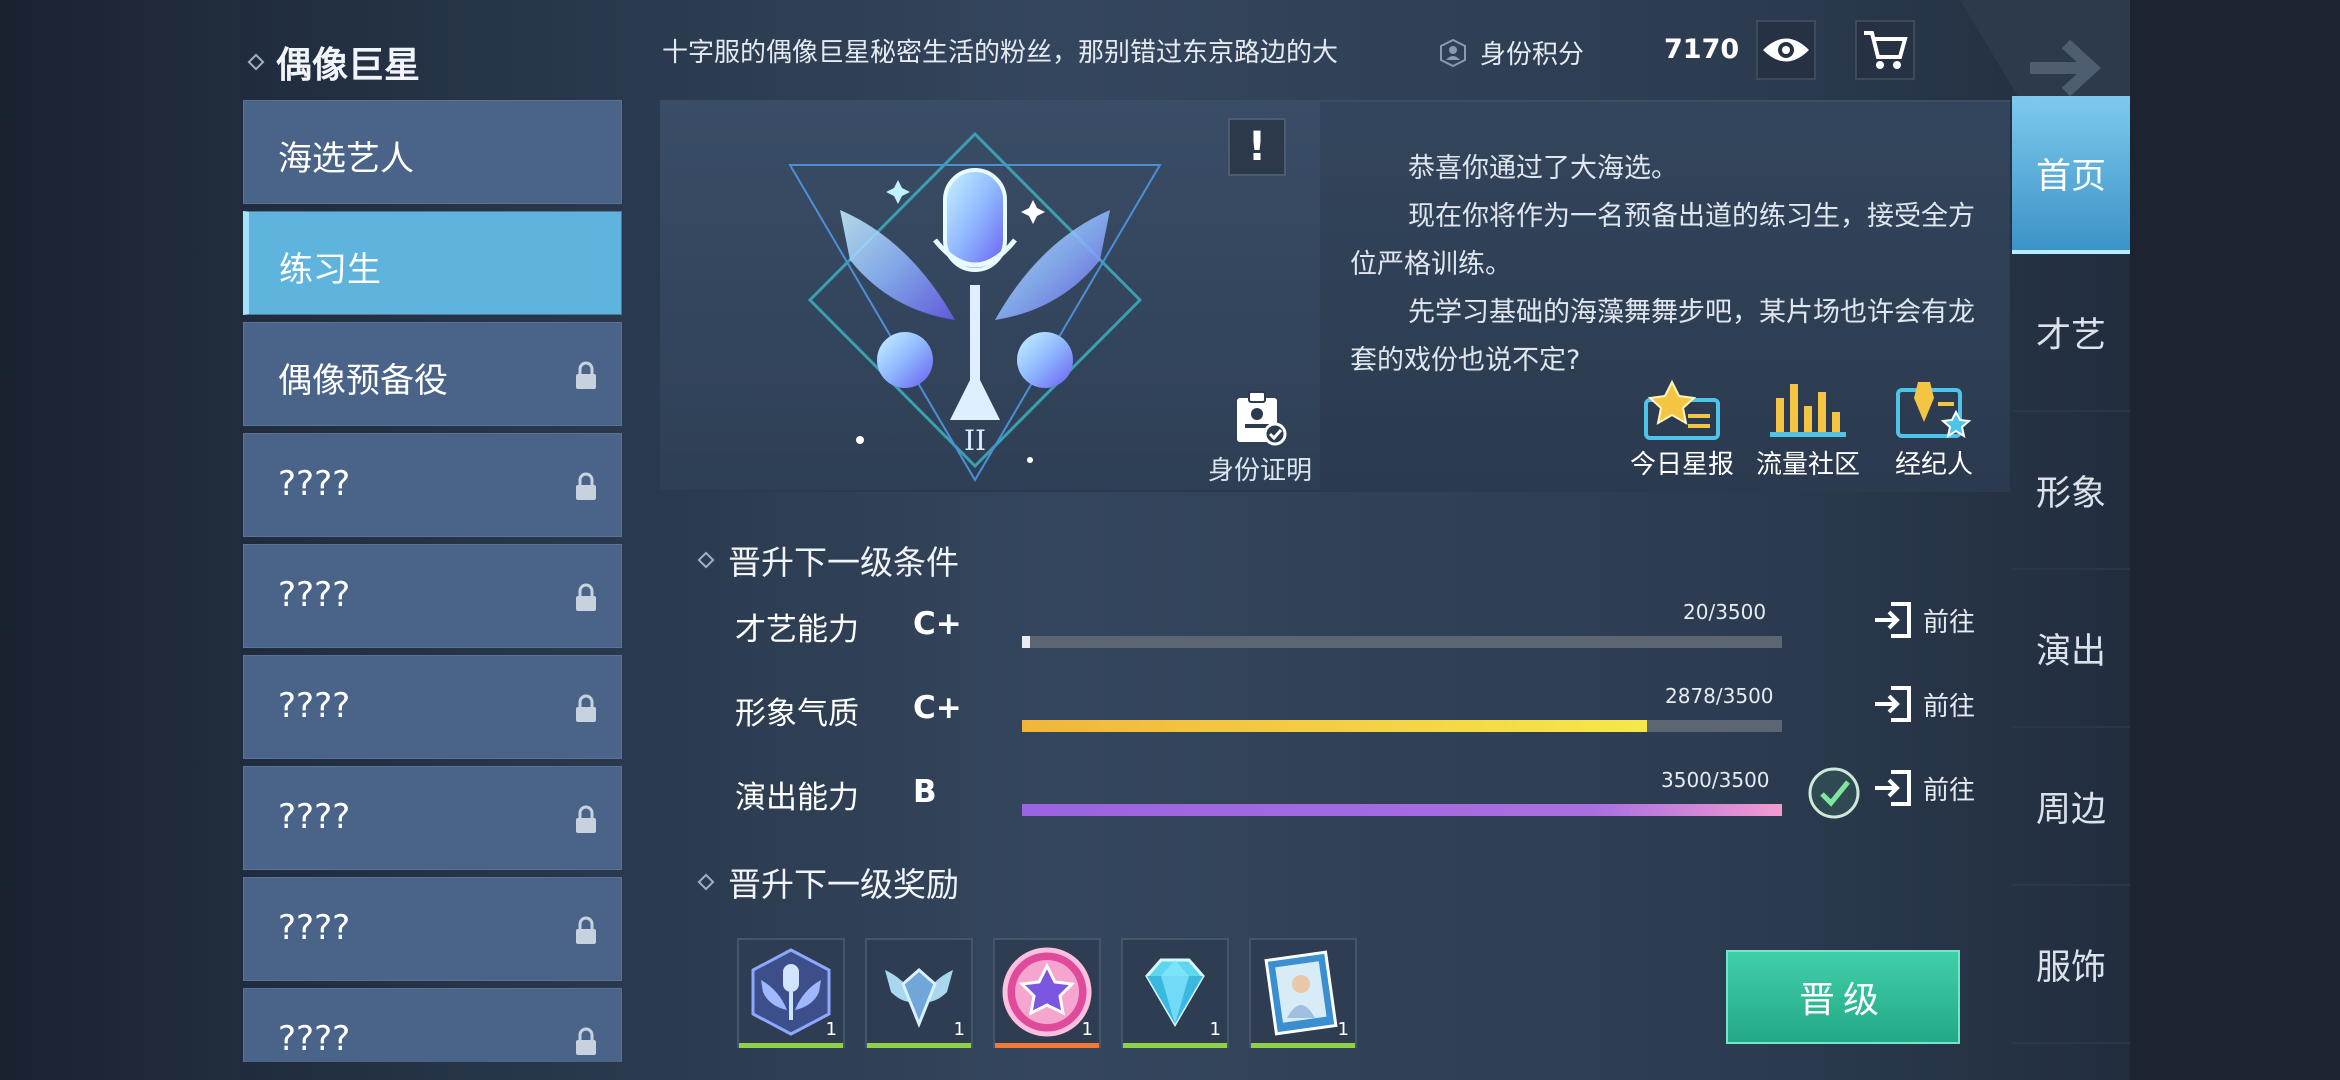  Describe the element at coordinates (1262, 418) in the screenshot. I see `id-card-icon` at that location.